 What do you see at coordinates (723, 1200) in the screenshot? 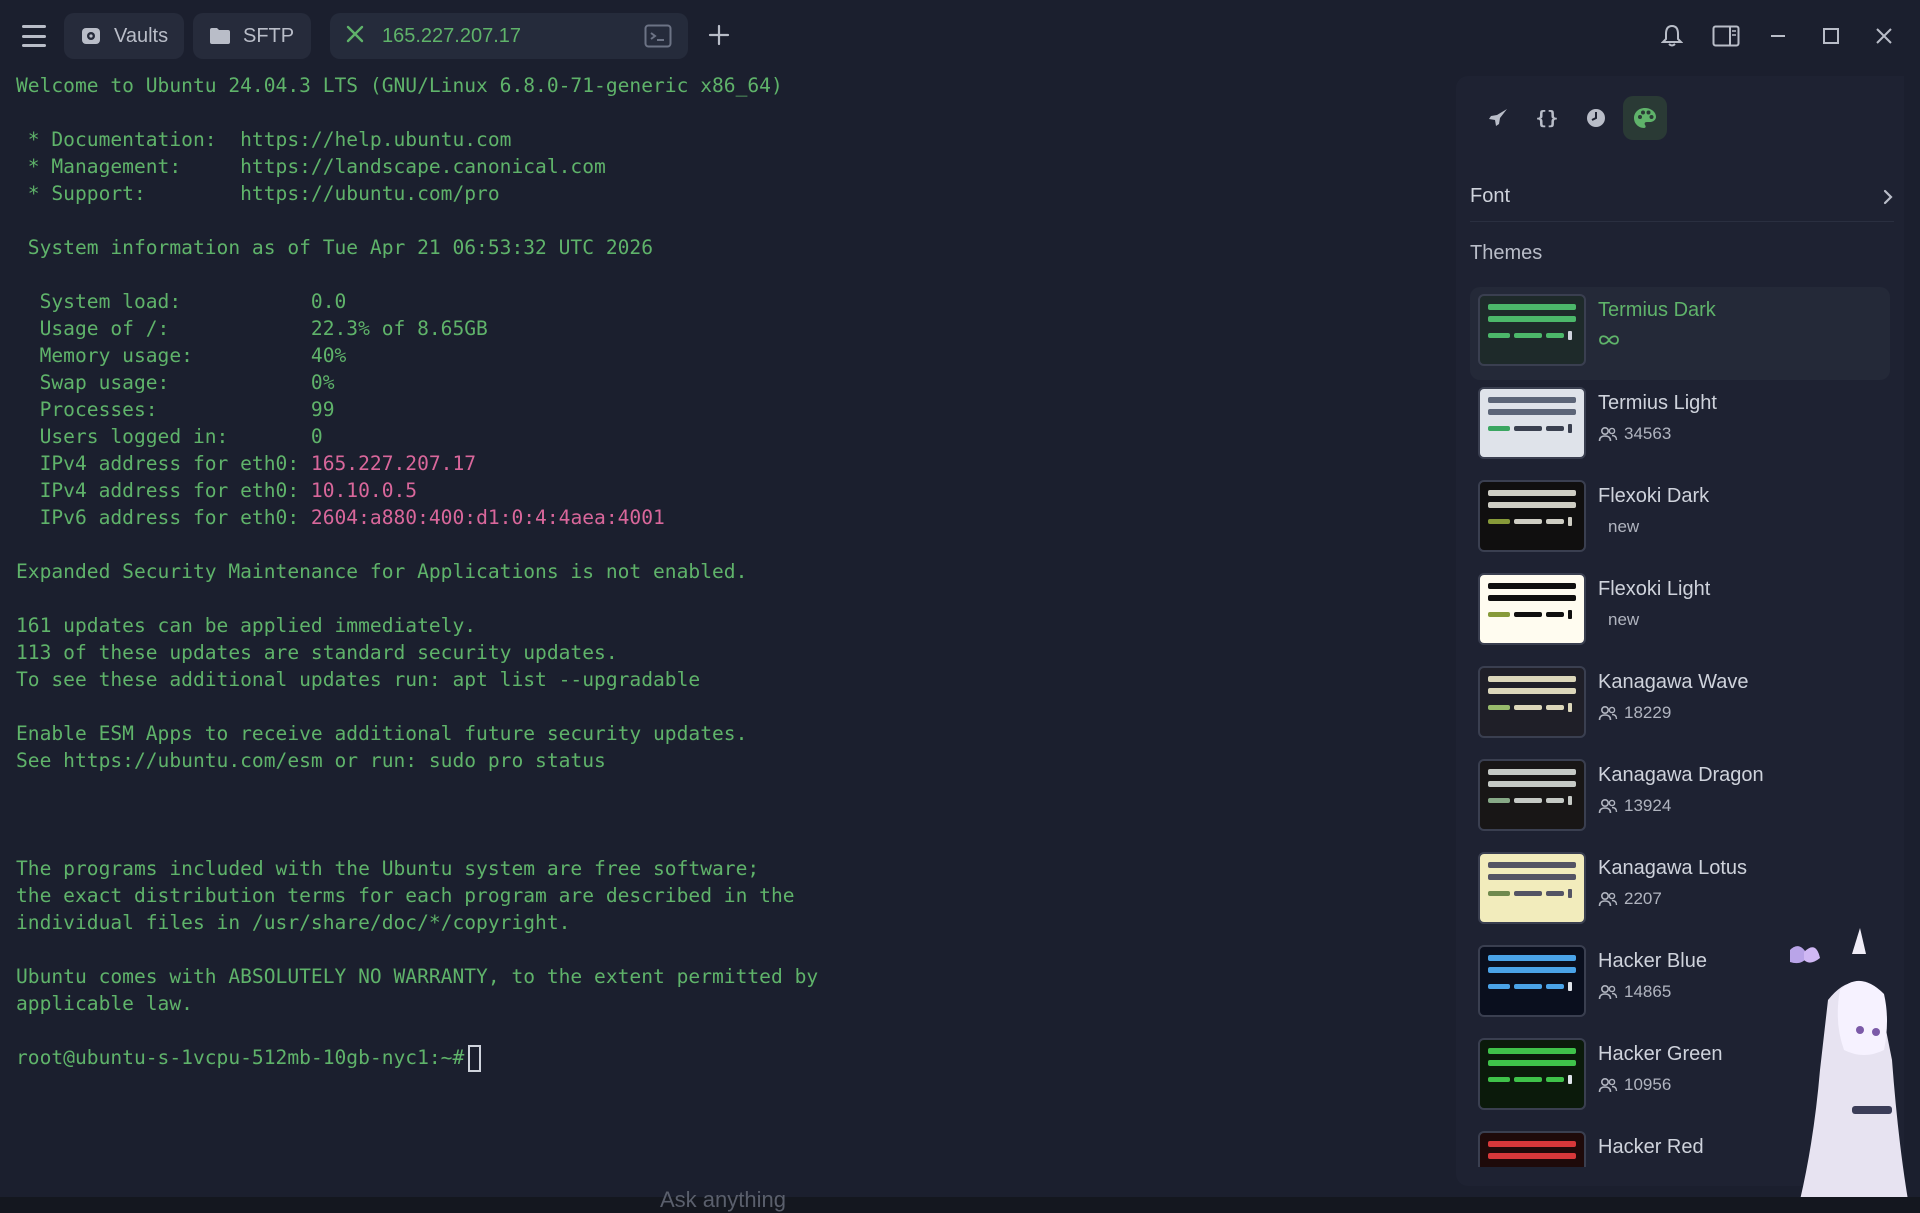
I see `ask-input-placeholder: Ask anything` at bounding box center [723, 1200].